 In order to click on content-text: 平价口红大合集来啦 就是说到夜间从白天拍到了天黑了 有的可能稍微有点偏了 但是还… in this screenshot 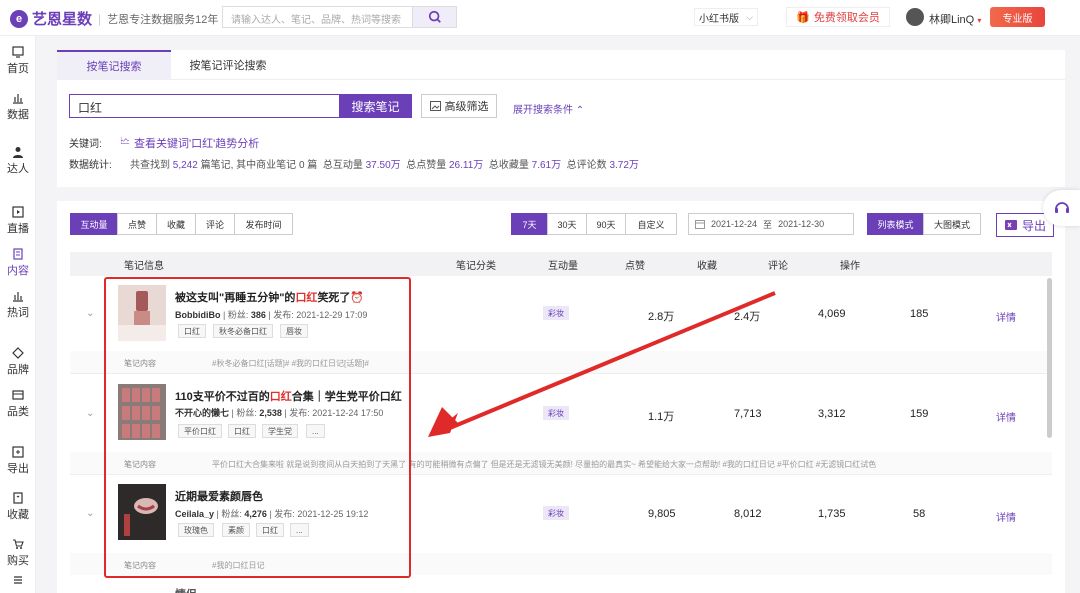, I will do `click(544, 464)`.